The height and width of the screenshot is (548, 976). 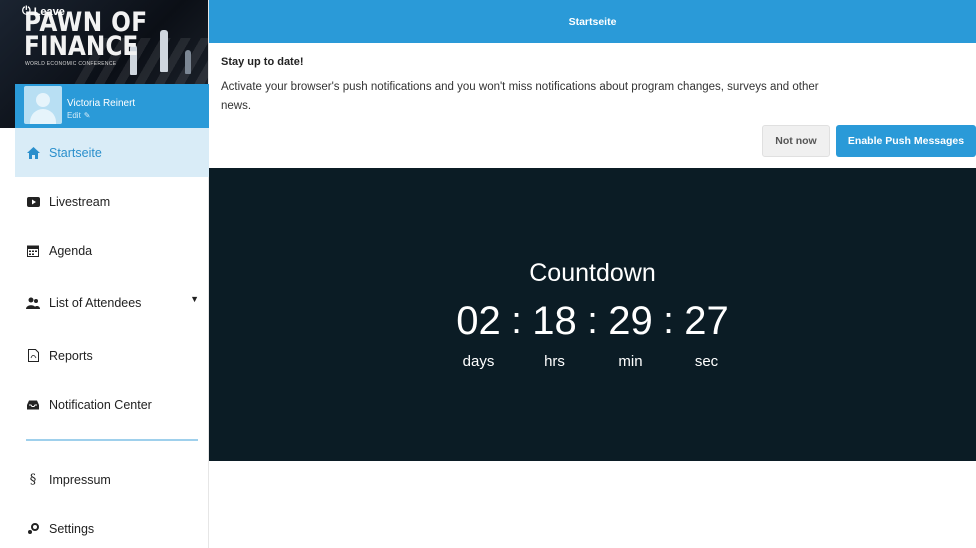 I want to click on avatar, so click(x=43, y=105).